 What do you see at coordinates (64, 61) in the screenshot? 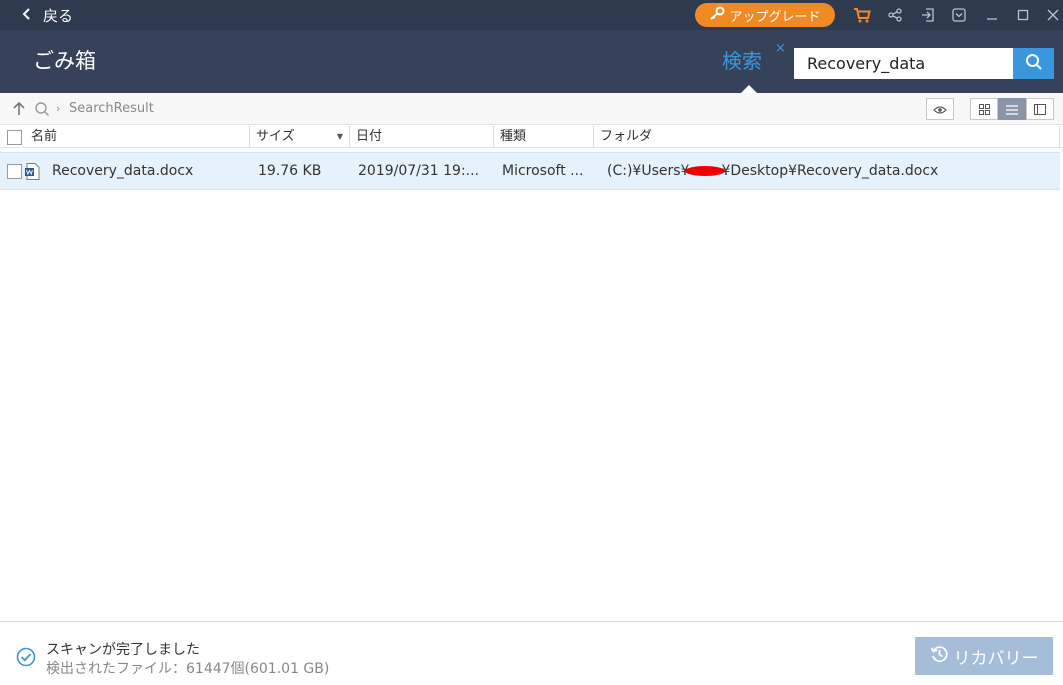
I see `page-title: ごみ箱` at bounding box center [64, 61].